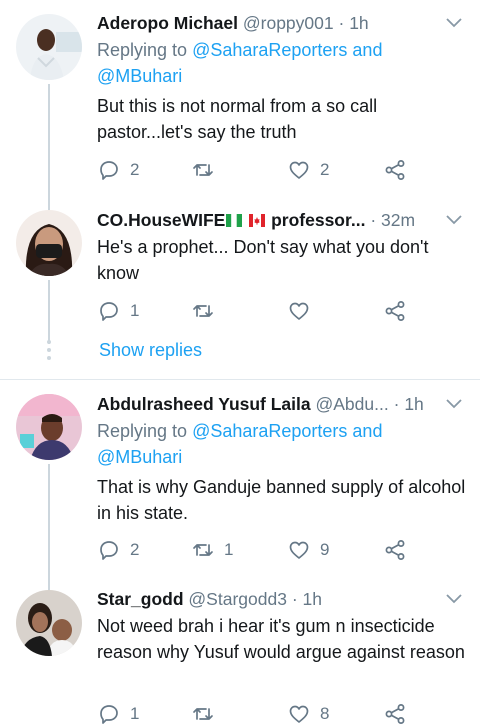 The height and width of the screenshot is (726, 480). I want to click on thread-dots, so click(49, 352).